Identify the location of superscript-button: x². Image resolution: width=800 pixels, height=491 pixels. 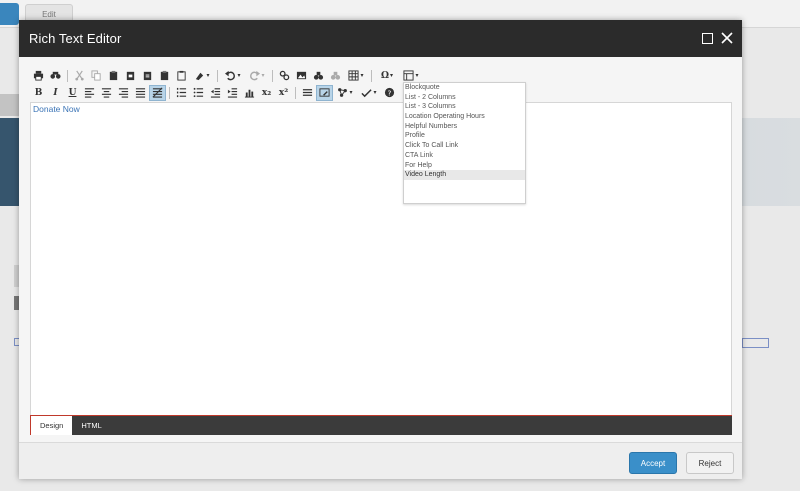
(283, 93).